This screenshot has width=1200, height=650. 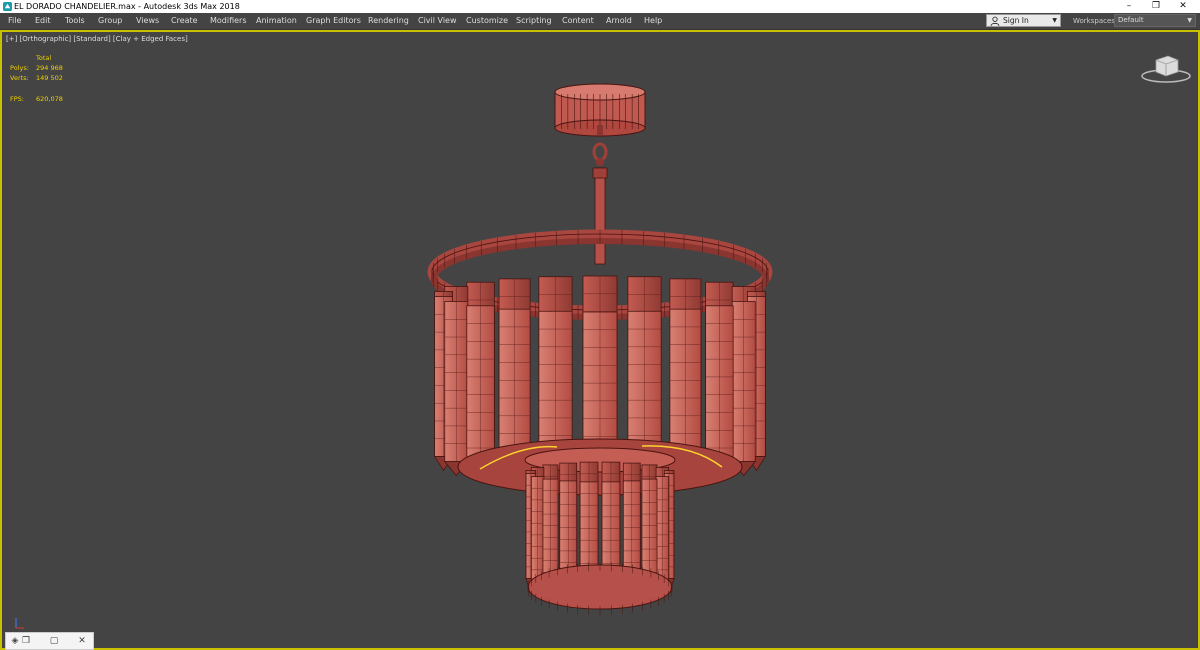 I want to click on minimized-taskbar: ◈ ❐ ▢ ✕, so click(x=49, y=641).